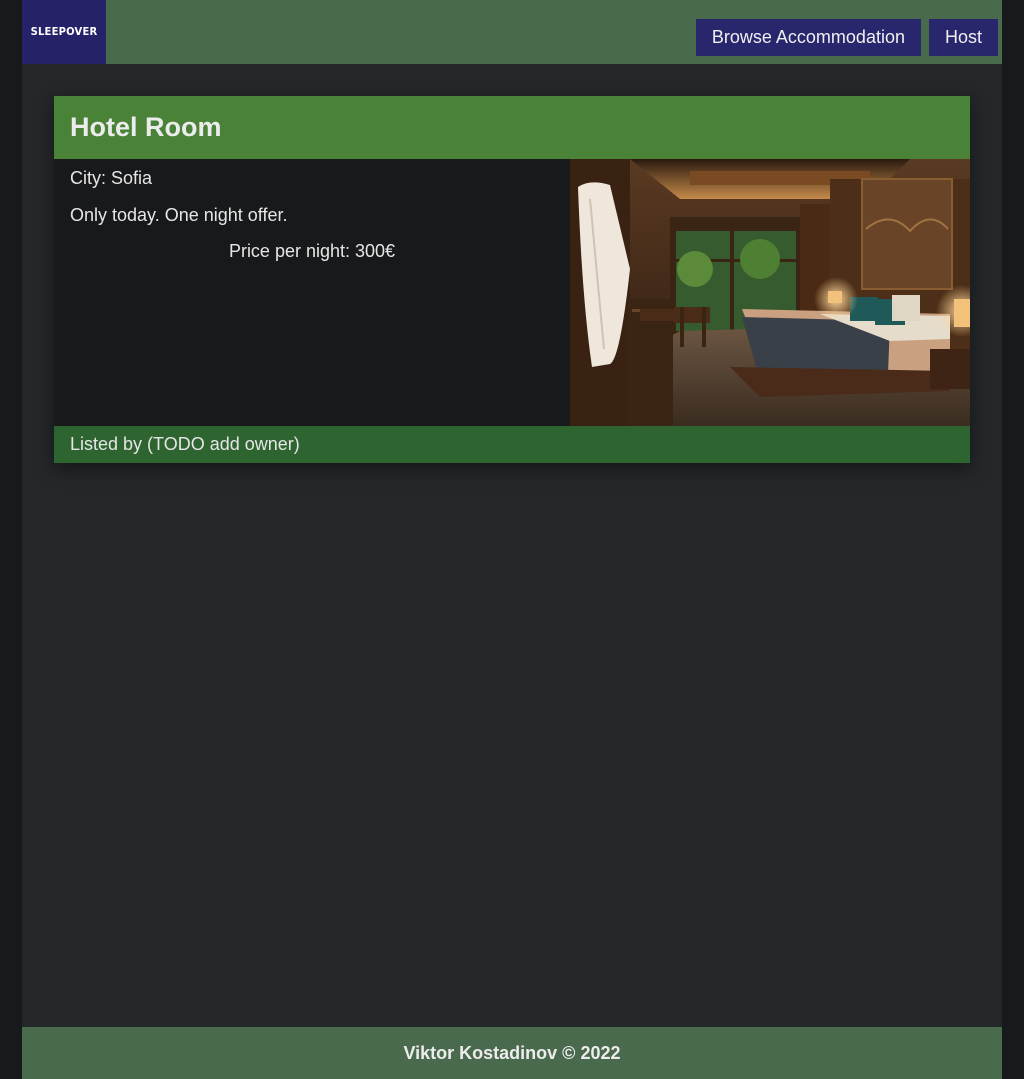  What do you see at coordinates (512, 444) in the screenshot?
I see `listing-card-footer: Listed by (TODO add owner)` at bounding box center [512, 444].